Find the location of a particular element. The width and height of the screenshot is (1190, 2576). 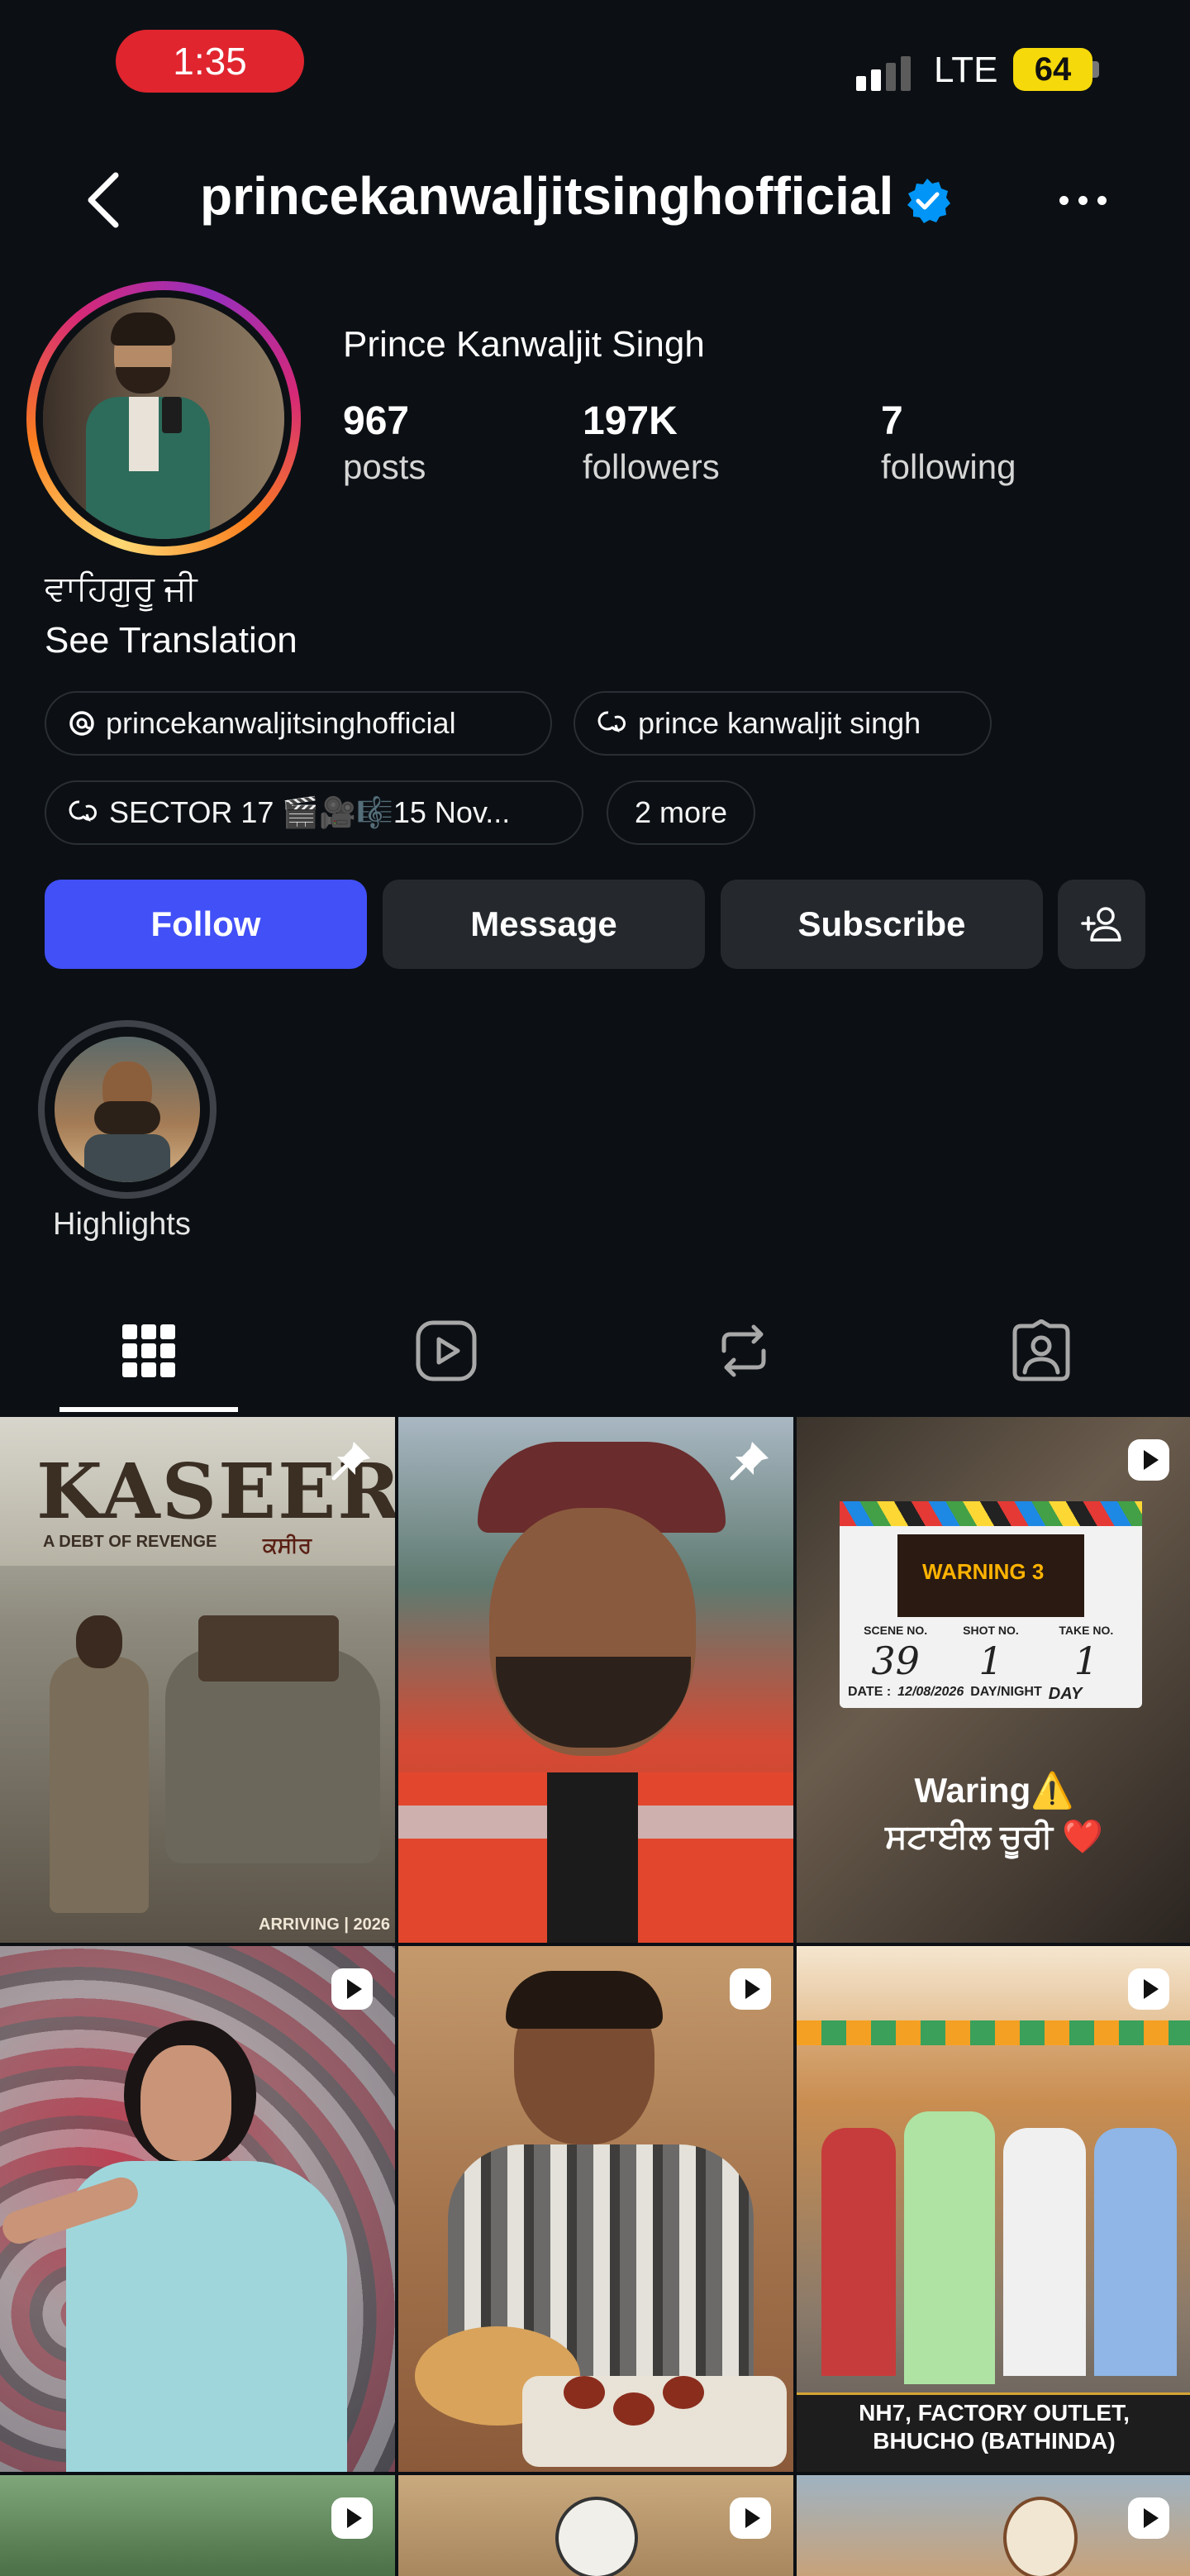

story-highlight is located at coordinates (127, 1109).